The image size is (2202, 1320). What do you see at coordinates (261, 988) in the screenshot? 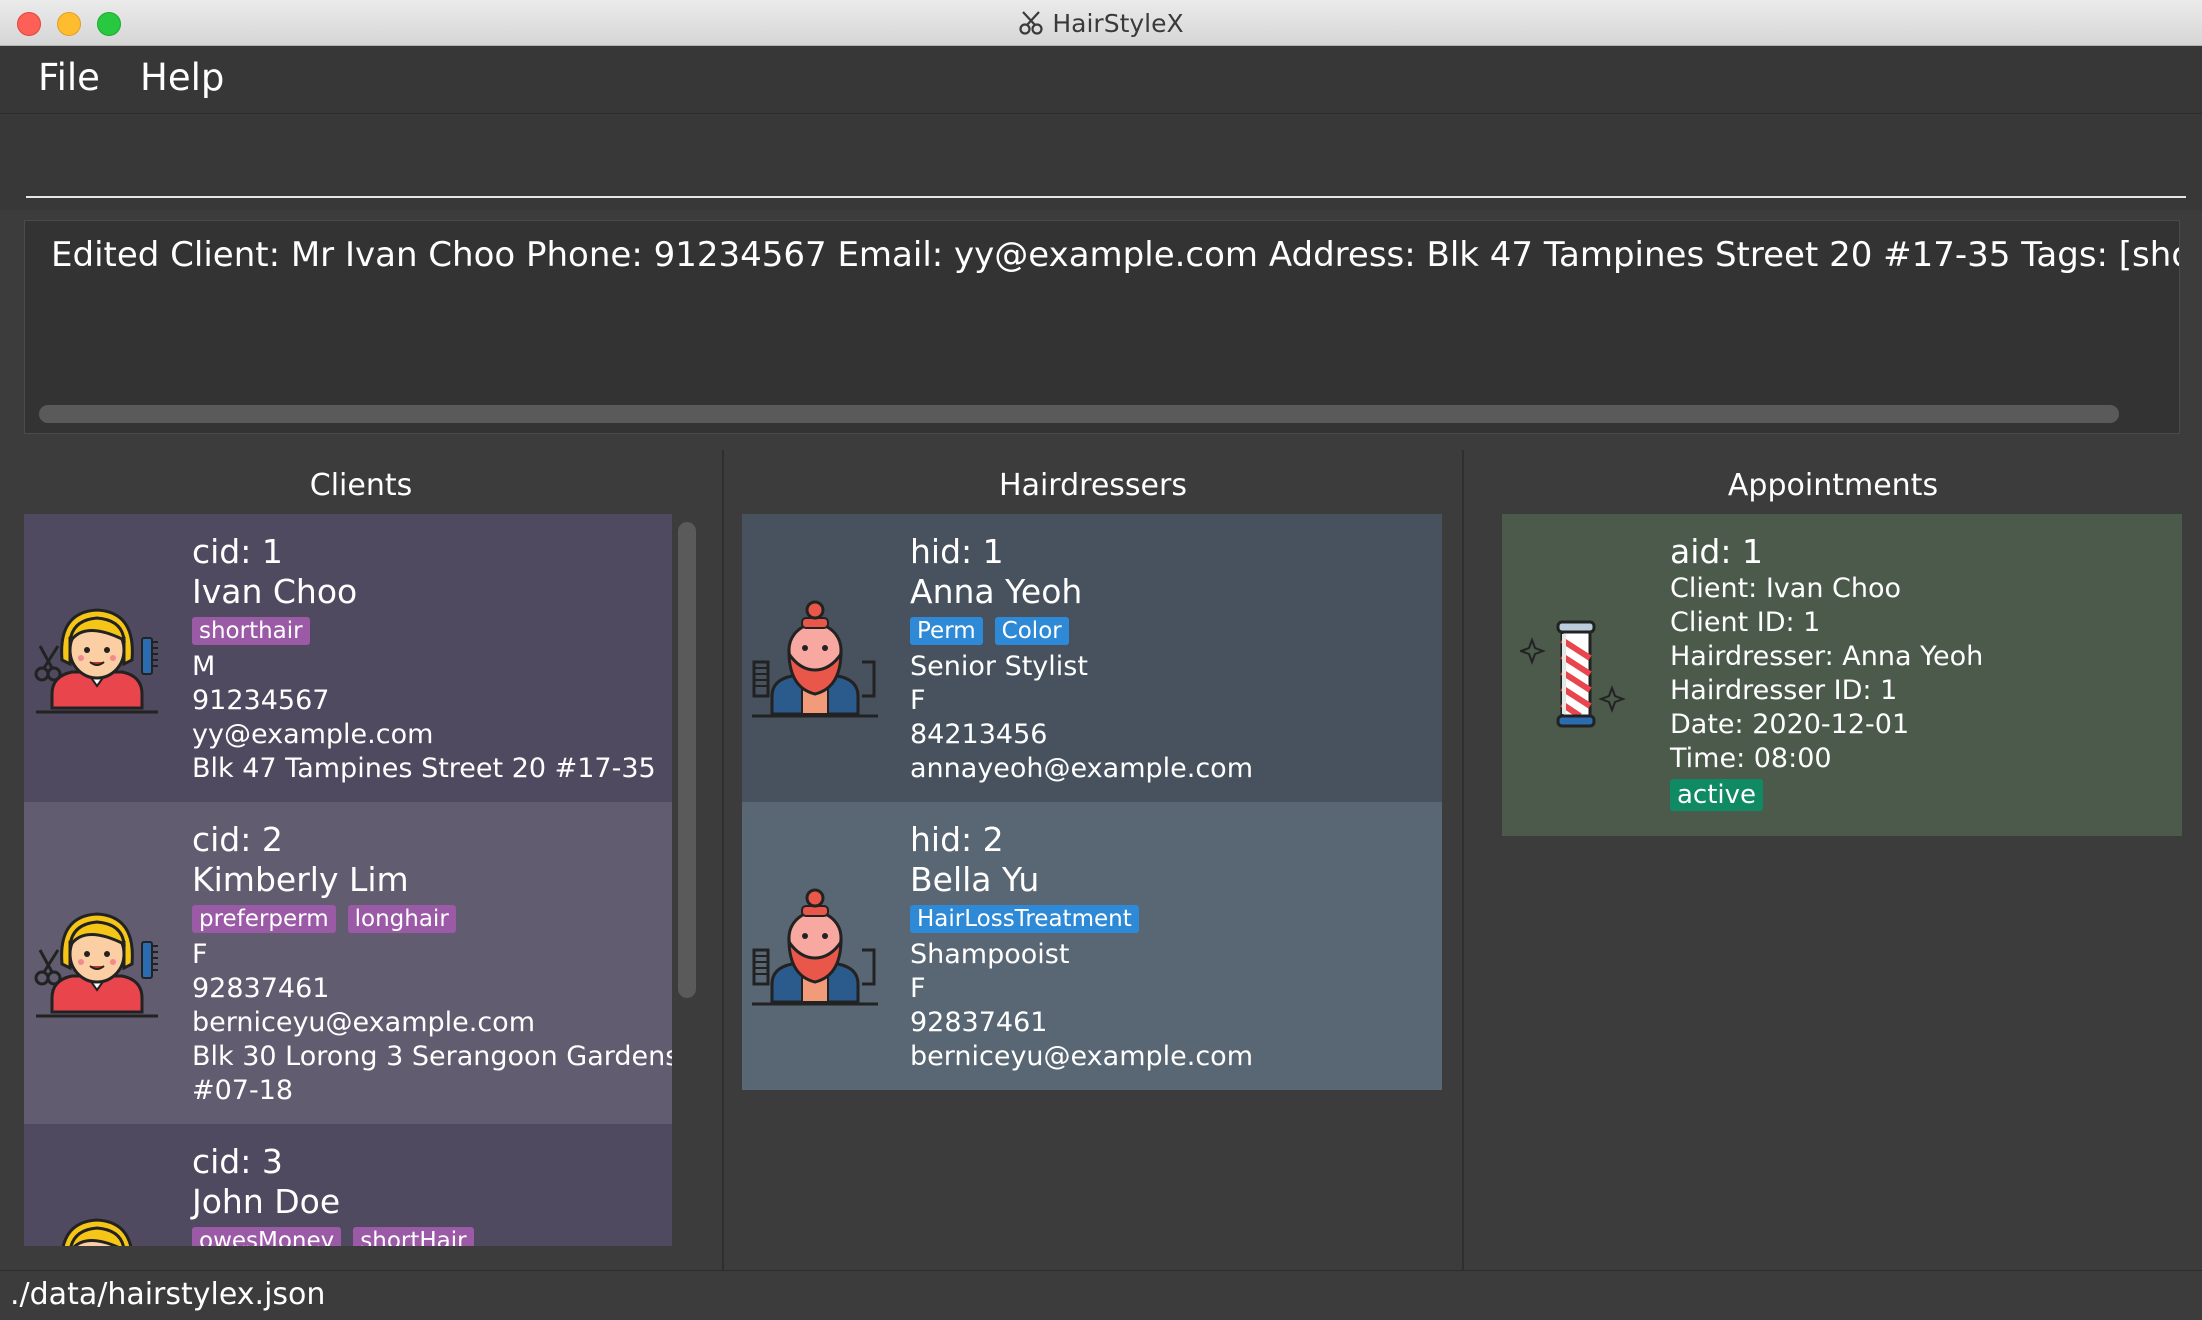
I see `client-phone: 92837461` at bounding box center [261, 988].